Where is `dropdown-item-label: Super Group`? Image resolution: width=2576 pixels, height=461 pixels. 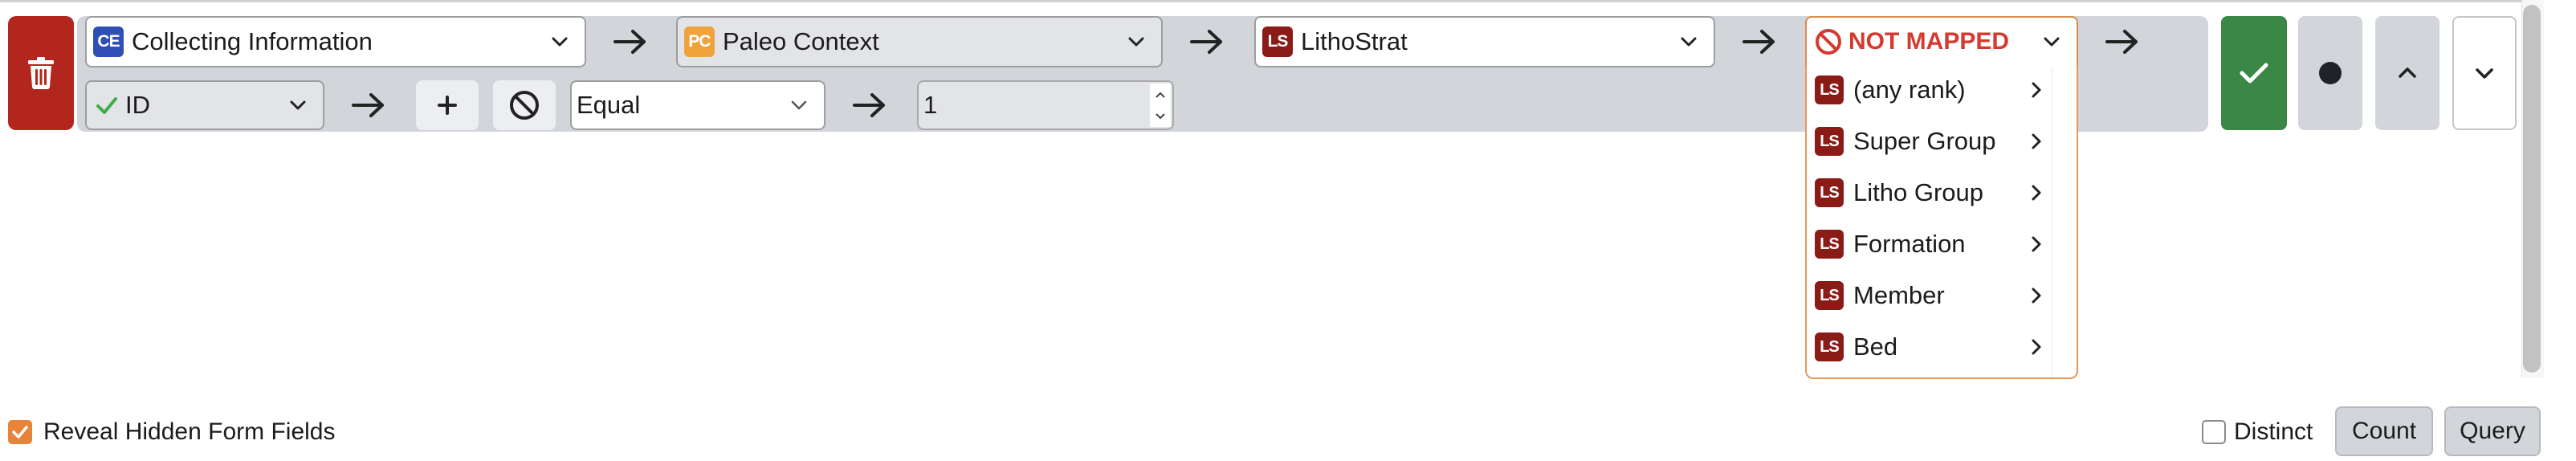 dropdown-item-label: Super Group is located at coordinates (1924, 141).